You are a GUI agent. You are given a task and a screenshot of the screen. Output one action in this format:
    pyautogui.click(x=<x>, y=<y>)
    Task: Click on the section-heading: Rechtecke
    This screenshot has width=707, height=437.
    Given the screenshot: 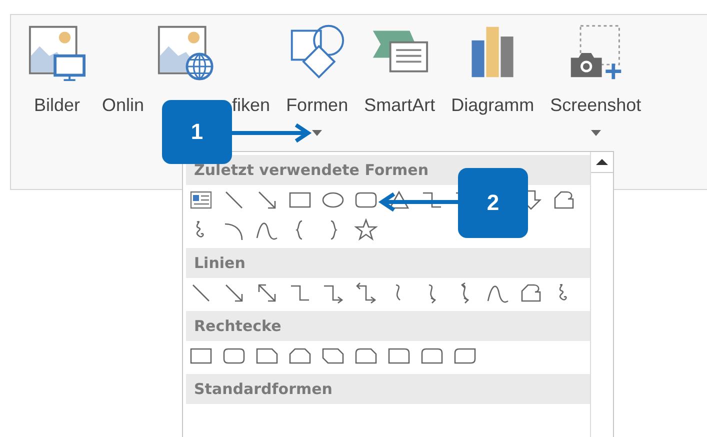 What is the action you would take?
    pyautogui.click(x=388, y=326)
    